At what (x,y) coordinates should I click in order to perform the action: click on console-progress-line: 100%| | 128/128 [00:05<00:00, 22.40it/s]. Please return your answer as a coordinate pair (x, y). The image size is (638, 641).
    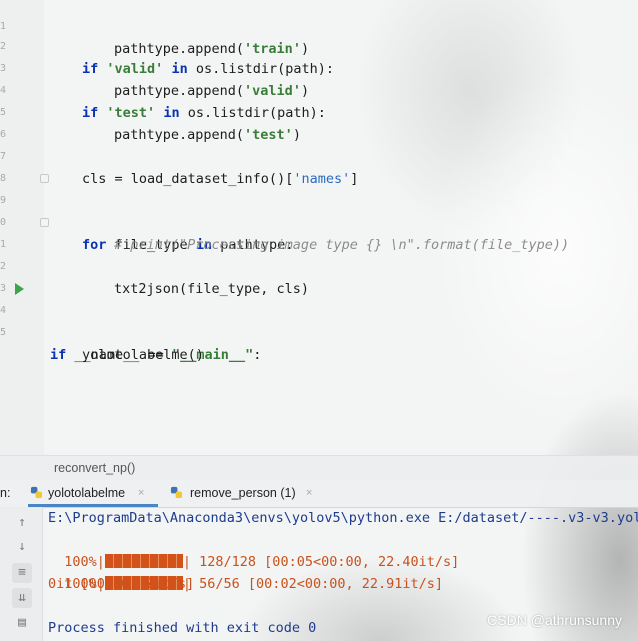
    Looking at the image, I should click on (253, 549).